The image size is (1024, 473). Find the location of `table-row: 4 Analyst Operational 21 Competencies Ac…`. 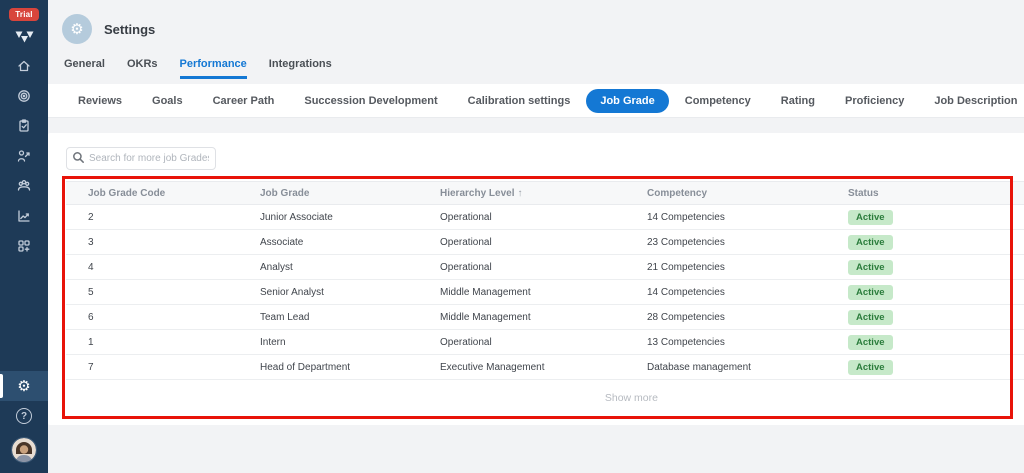

table-row: 4 Analyst Operational 21 Competencies Ac… is located at coordinates (545, 267).